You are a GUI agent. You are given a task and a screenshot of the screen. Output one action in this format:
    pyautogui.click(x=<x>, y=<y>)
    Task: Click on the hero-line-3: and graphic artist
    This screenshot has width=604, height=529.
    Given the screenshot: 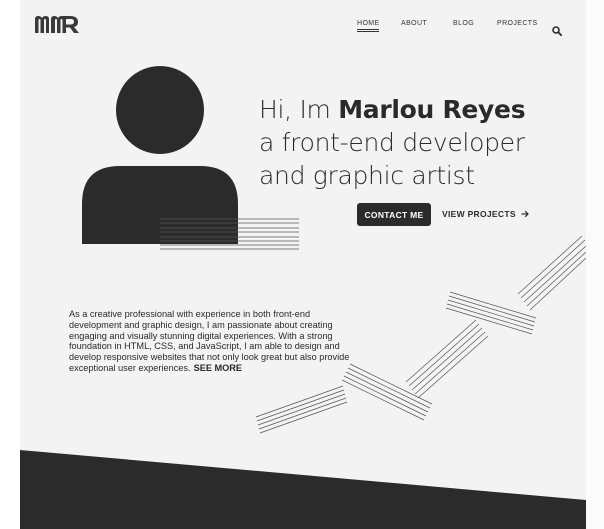 What is the action you would take?
    pyautogui.click(x=367, y=175)
    